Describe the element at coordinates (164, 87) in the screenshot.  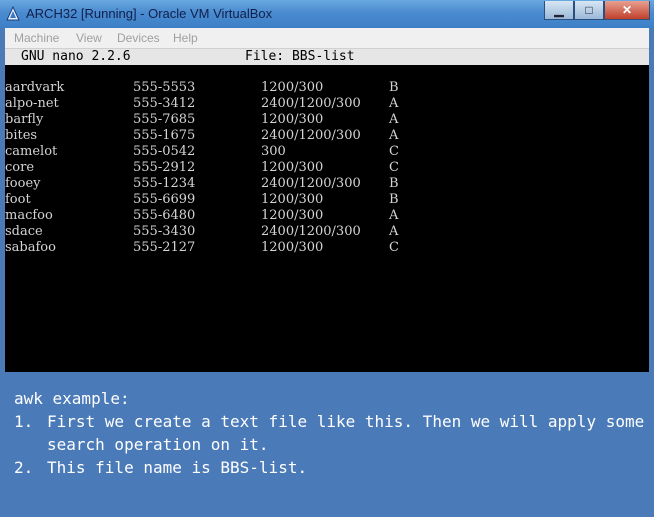
I see `bbs-phone: 555-5553` at that location.